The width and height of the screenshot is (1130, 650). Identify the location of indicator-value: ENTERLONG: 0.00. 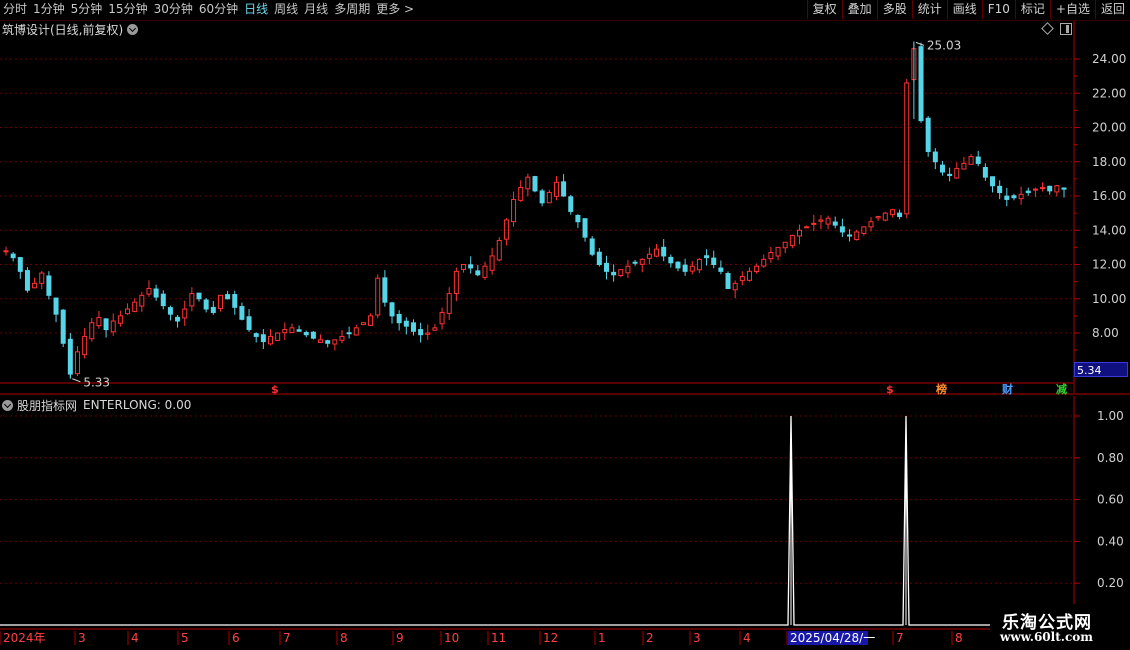
(137, 405).